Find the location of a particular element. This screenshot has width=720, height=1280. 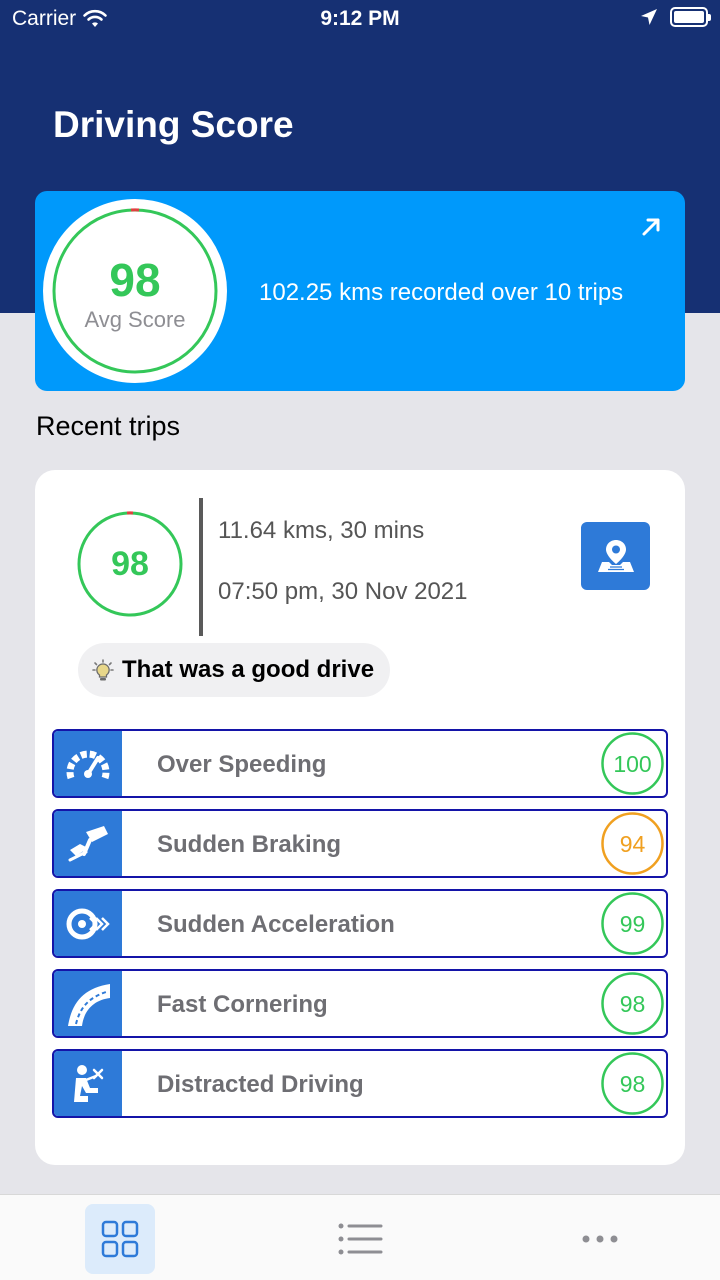

metric-row-distracted-driving: Distracted Driving 98 is located at coordinates (360, 1083).